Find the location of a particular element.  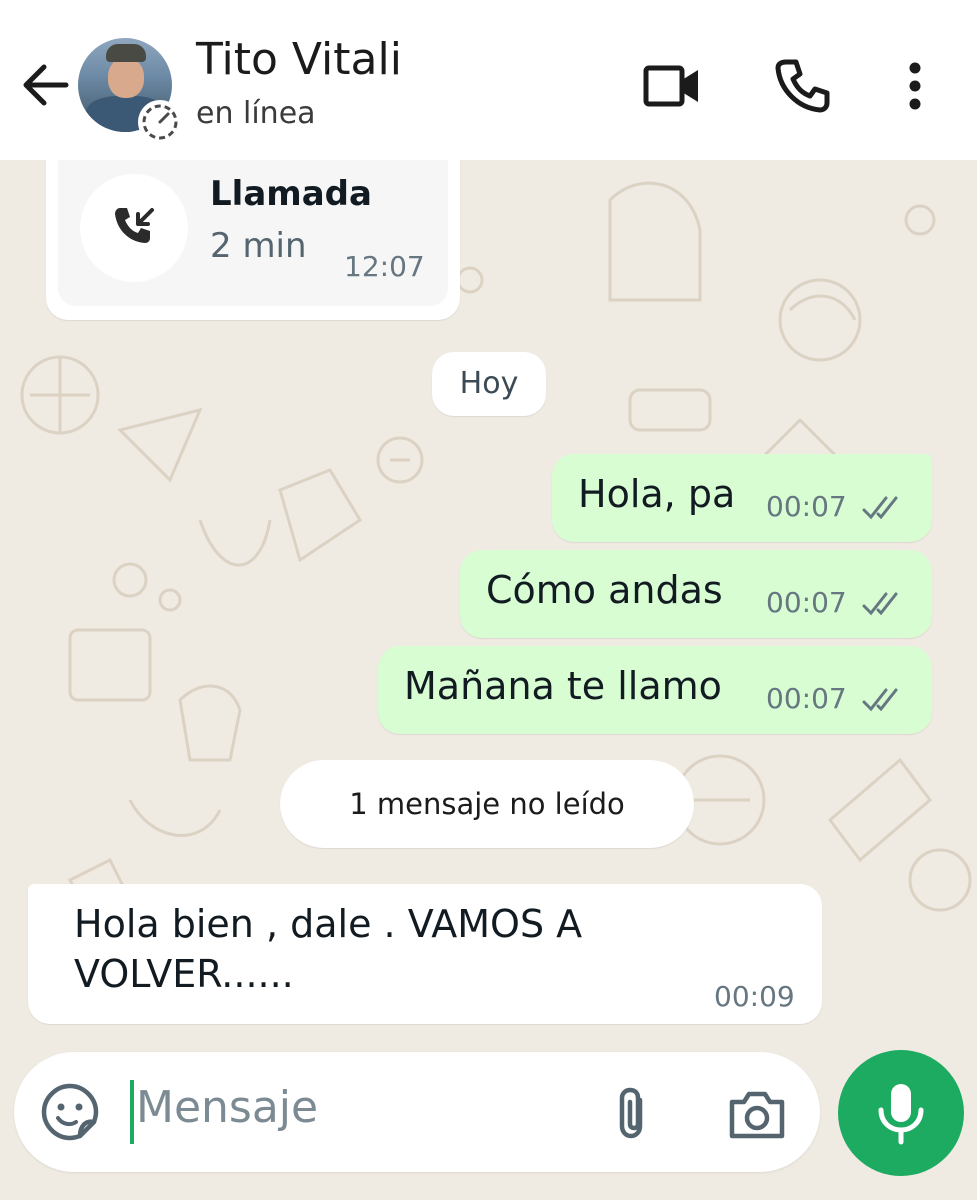

message-composer: Mensaje is located at coordinates (417, 1112).